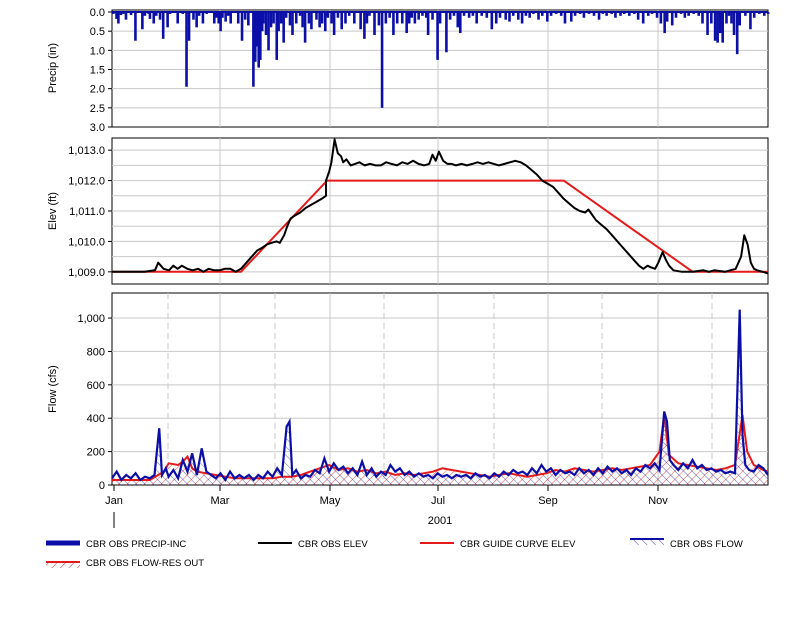 The width and height of the screenshot is (800, 627). Describe the element at coordinates (518, 544) in the screenshot. I see `legend-guide-label: CBR GUIDE CURVE ELEV` at that location.